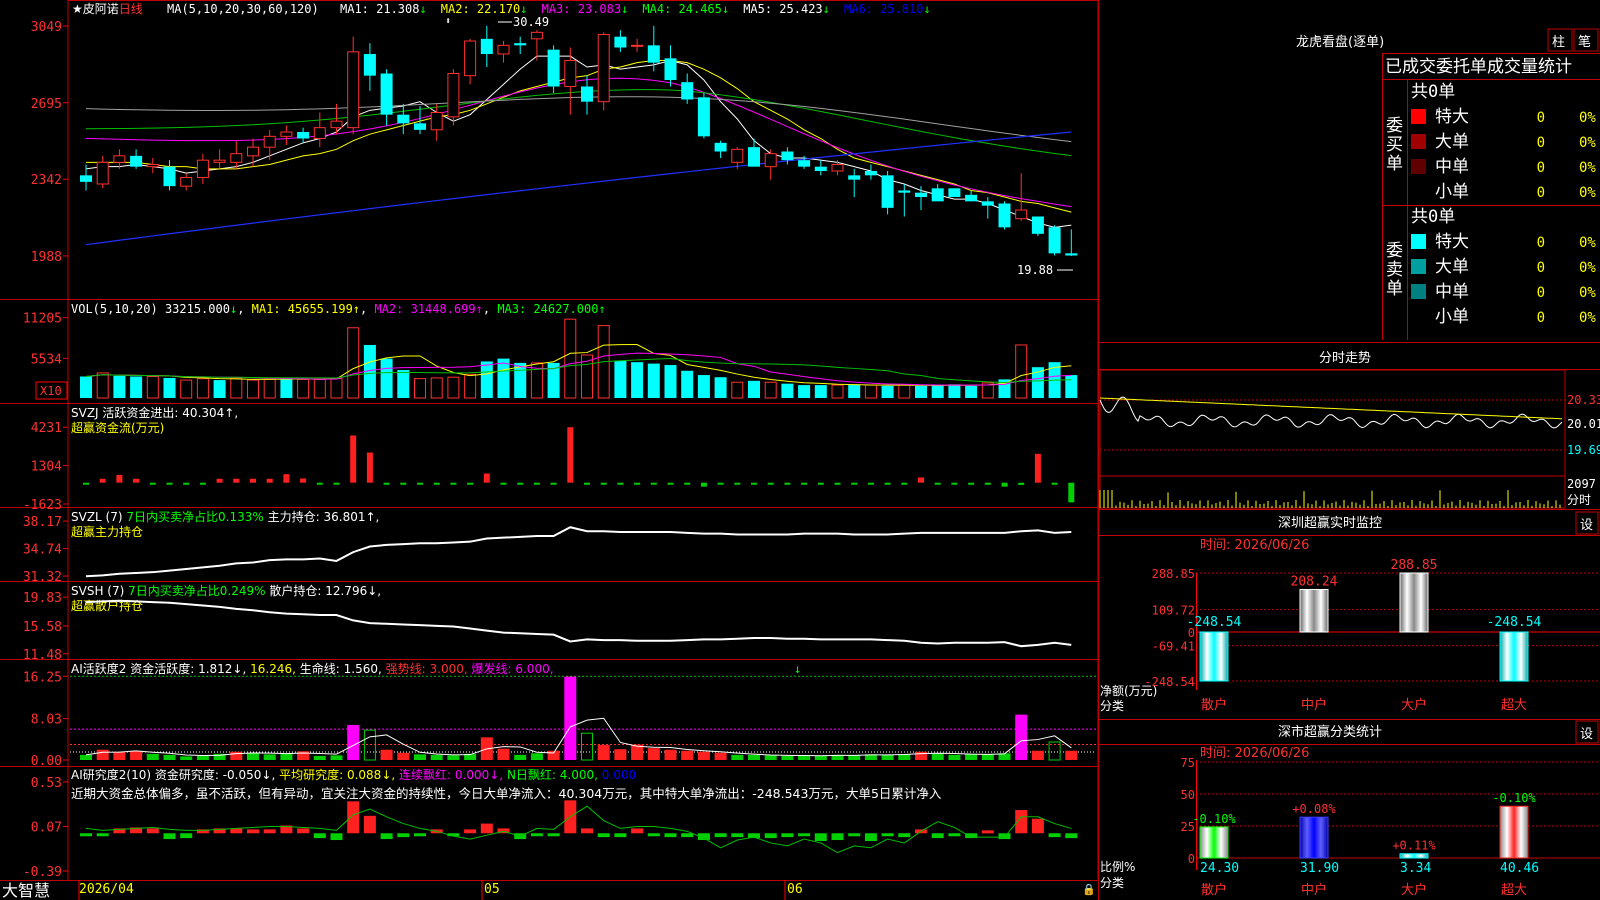  I want to click on svg-text: ★皮阿诺日线, so click(107, 9).